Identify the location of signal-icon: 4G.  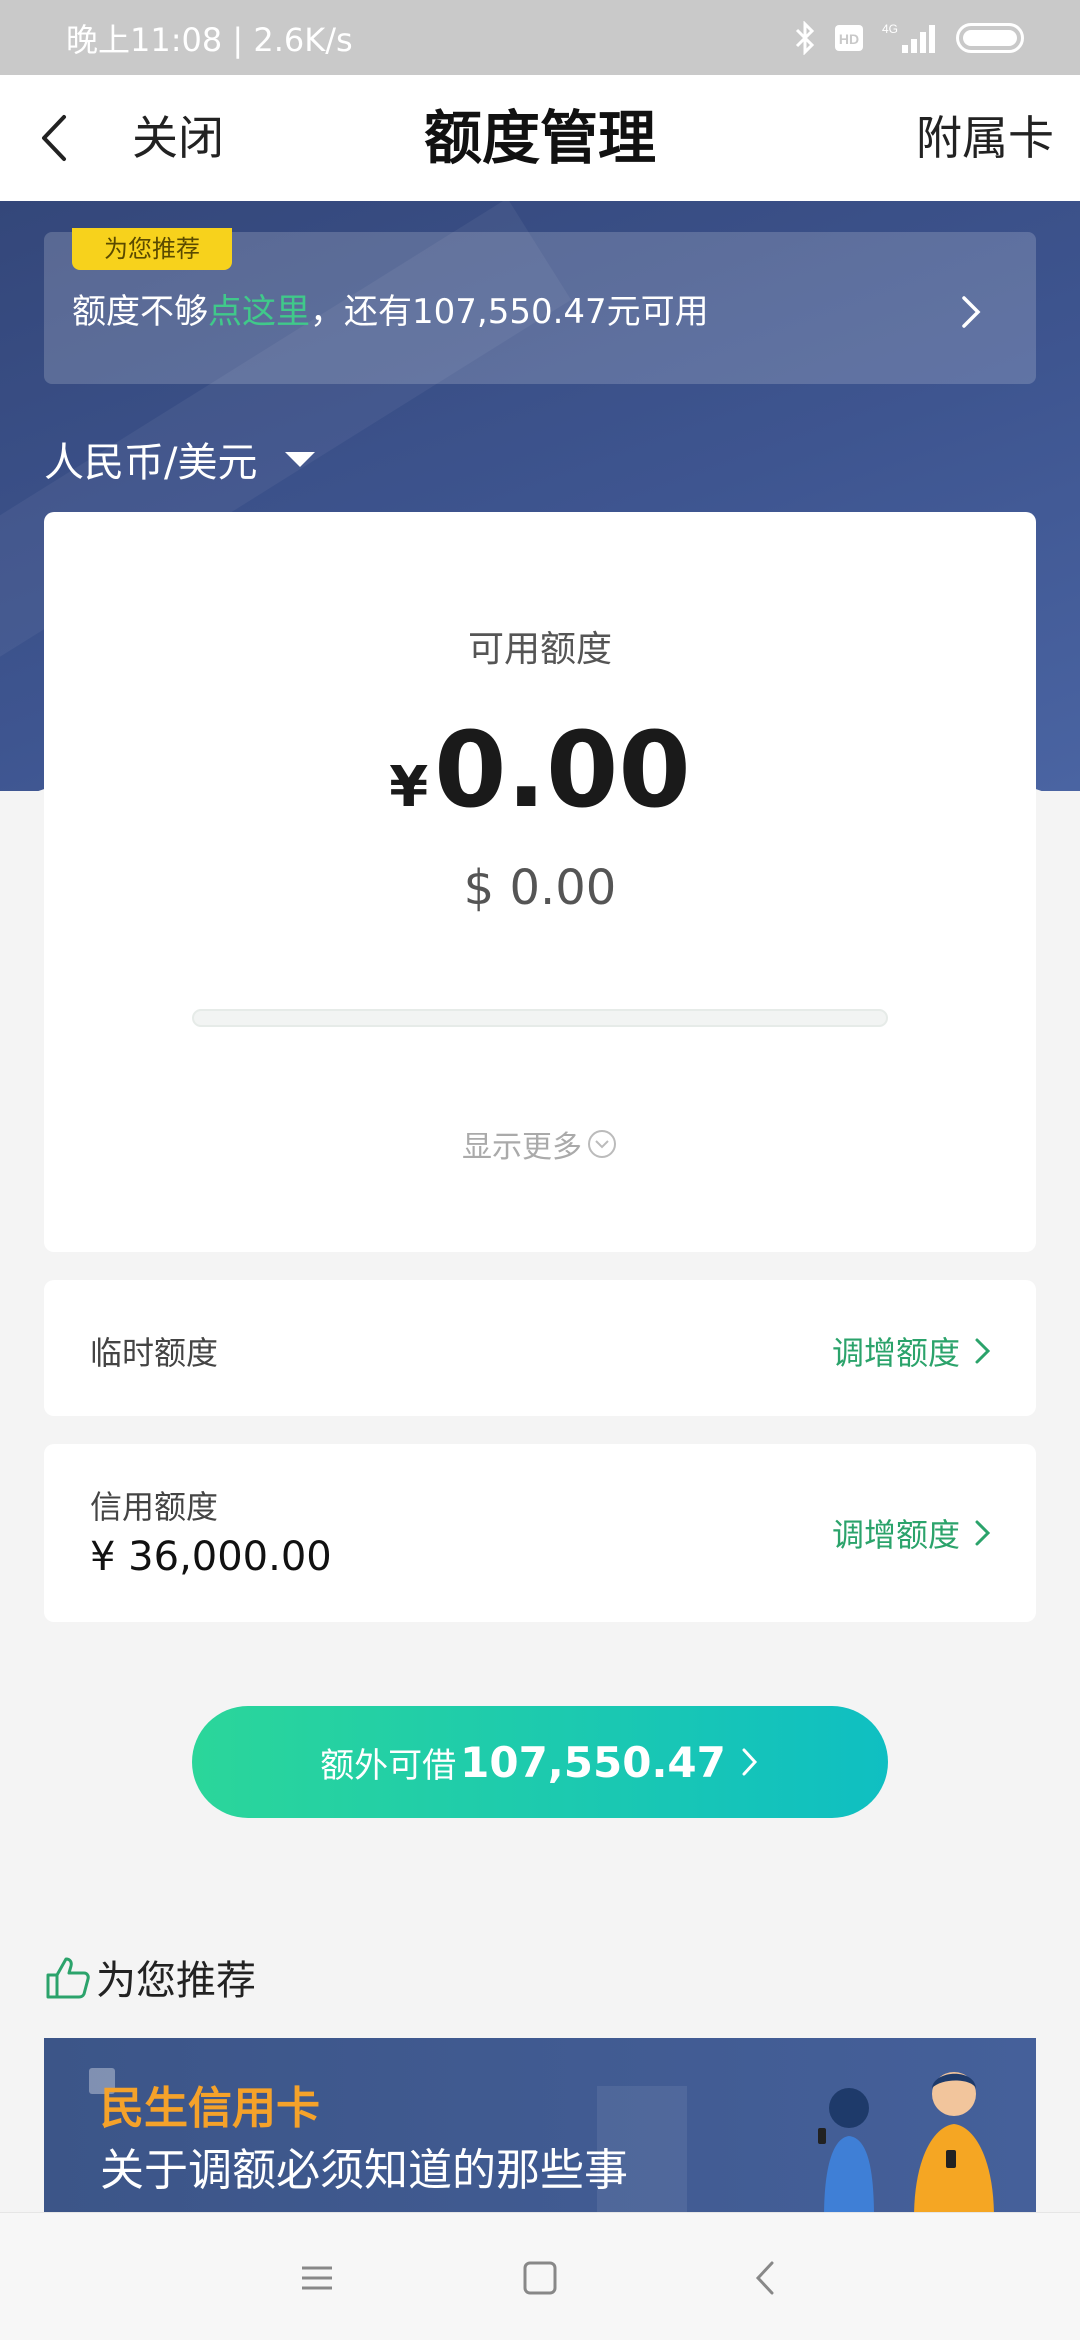
(908, 37).